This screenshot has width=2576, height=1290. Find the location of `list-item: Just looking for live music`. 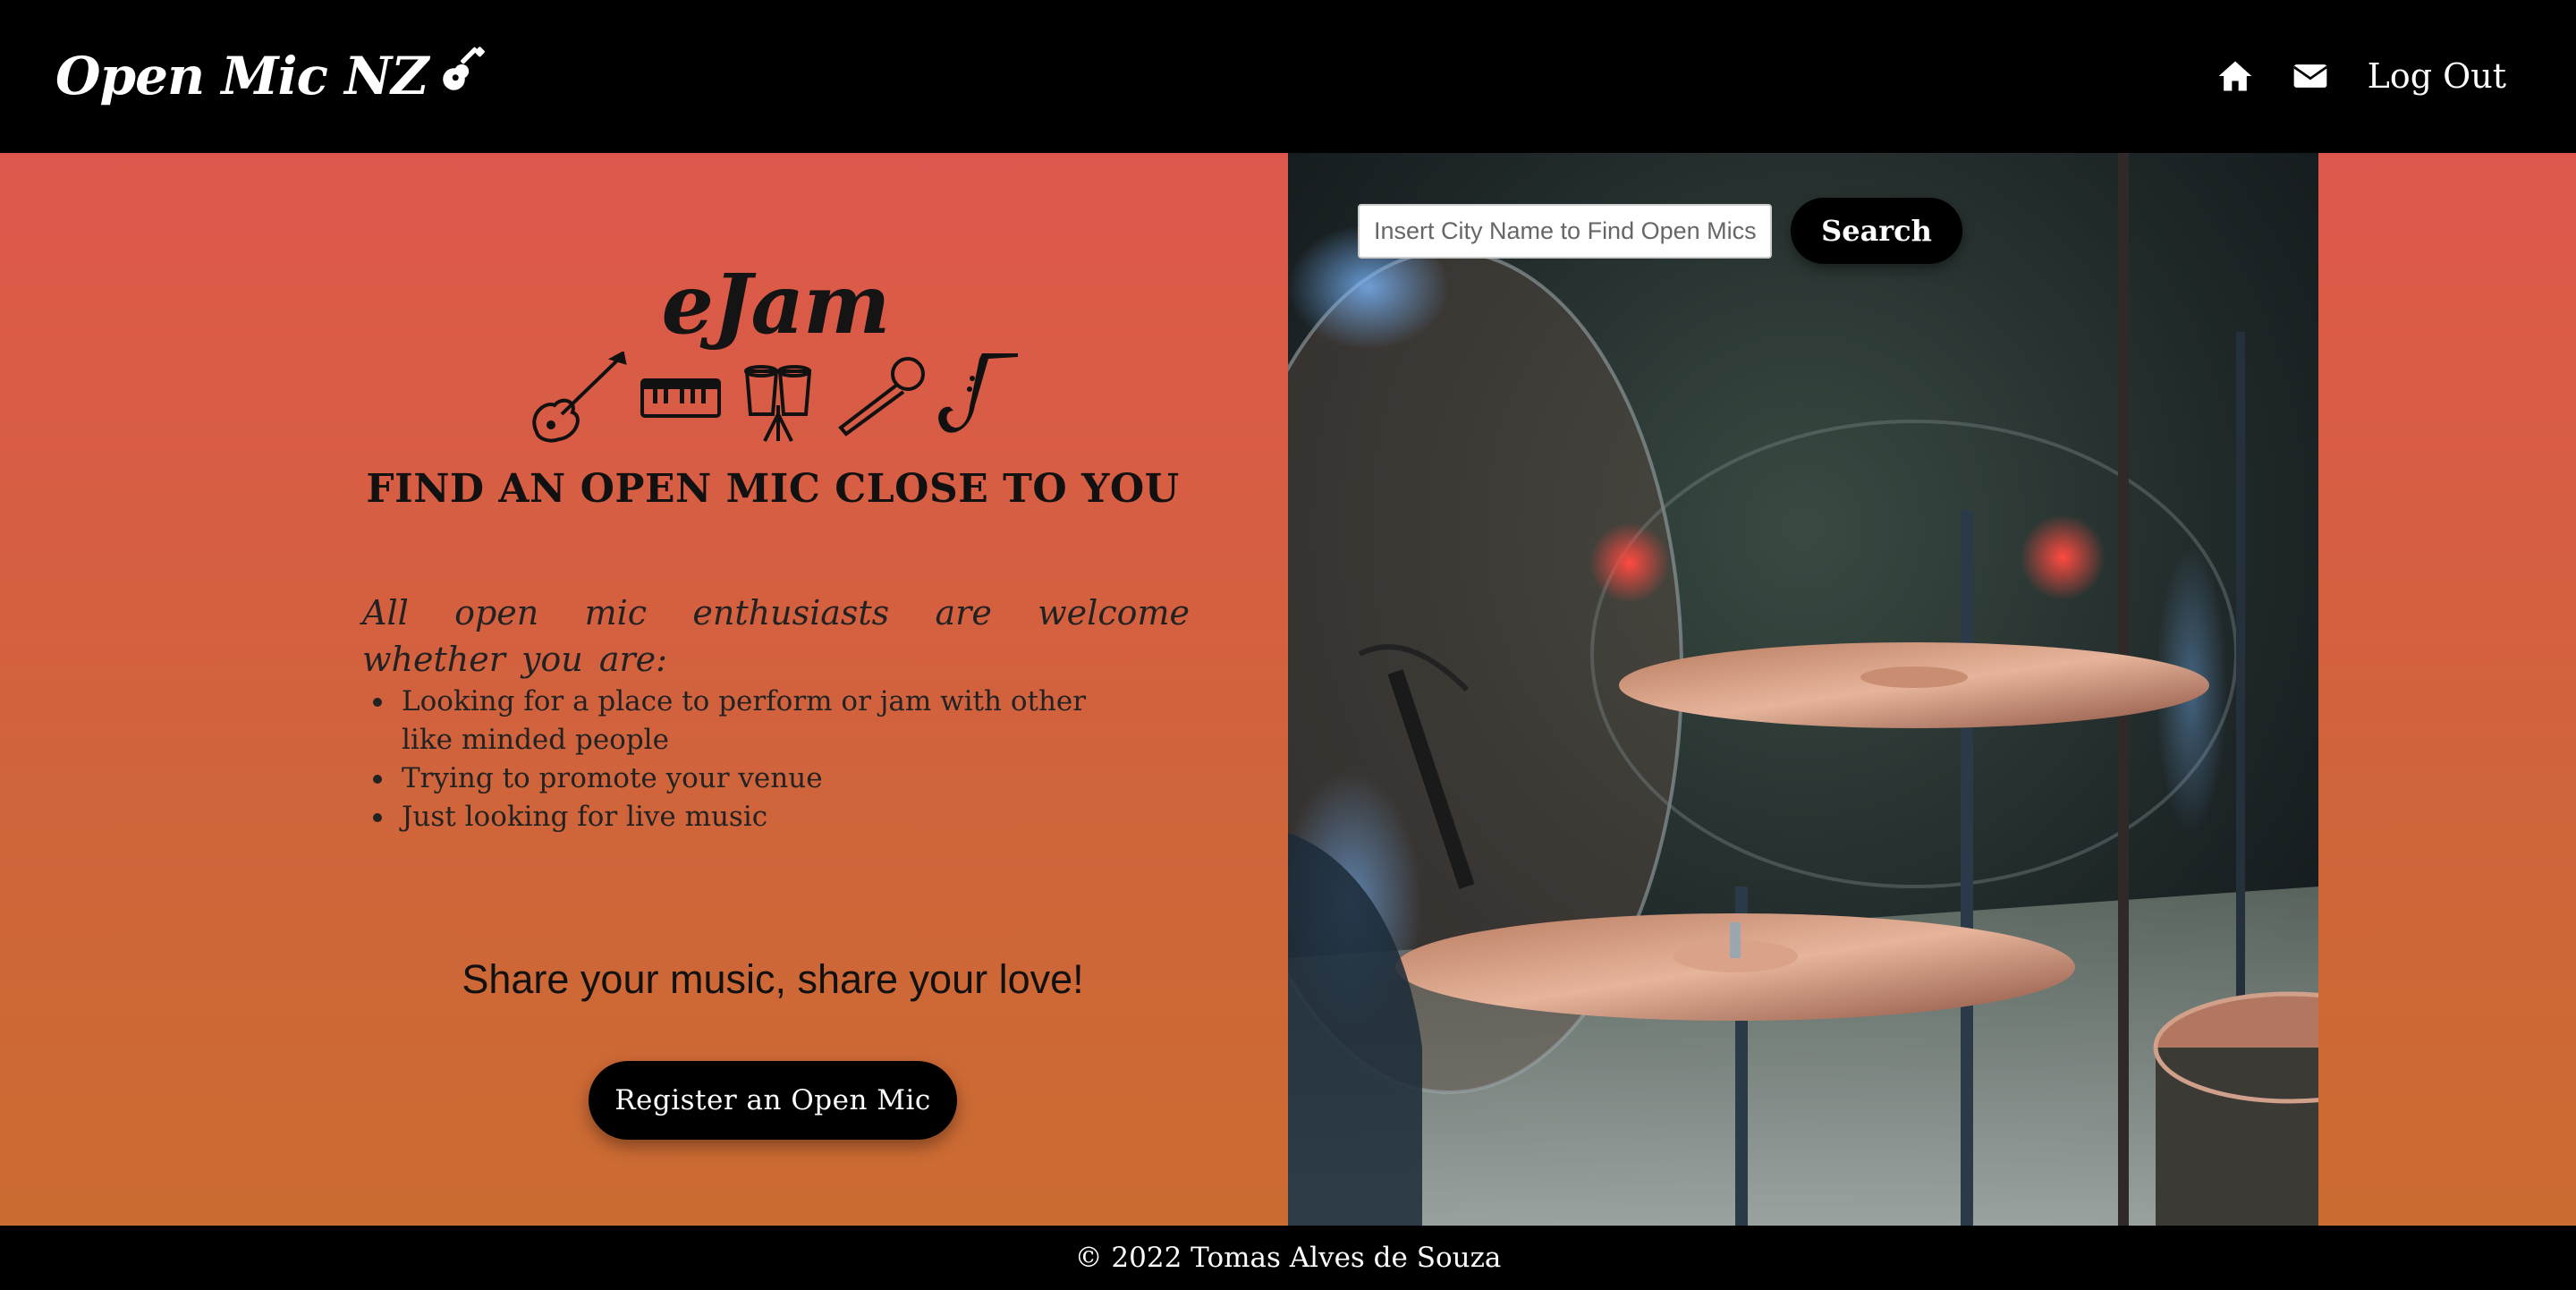

list-item: Just looking for live music is located at coordinates (729, 817).